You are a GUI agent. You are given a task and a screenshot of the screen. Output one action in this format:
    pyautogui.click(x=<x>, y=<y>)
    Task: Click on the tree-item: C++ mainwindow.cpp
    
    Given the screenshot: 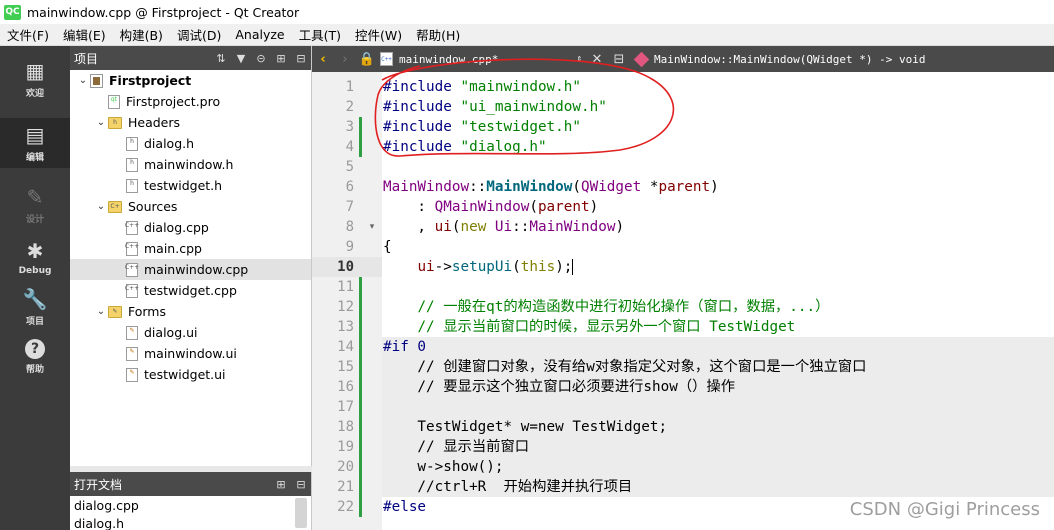 What is the action you would take?
    pyautogui.click(x=190, y=269)
    